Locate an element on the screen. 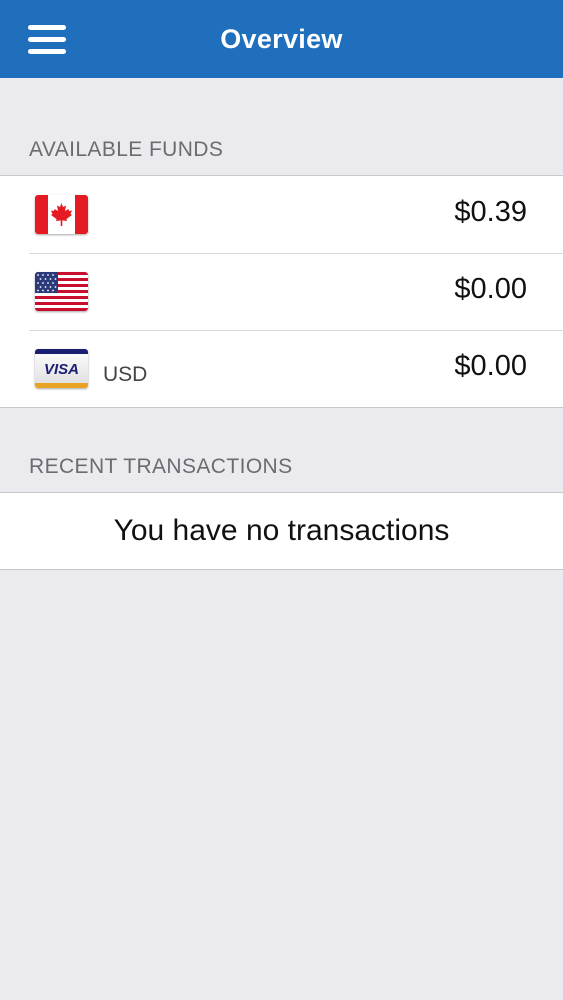 This screenshot has height=1000, width=563. page-title: Overview is located at coordinates (281, 38).